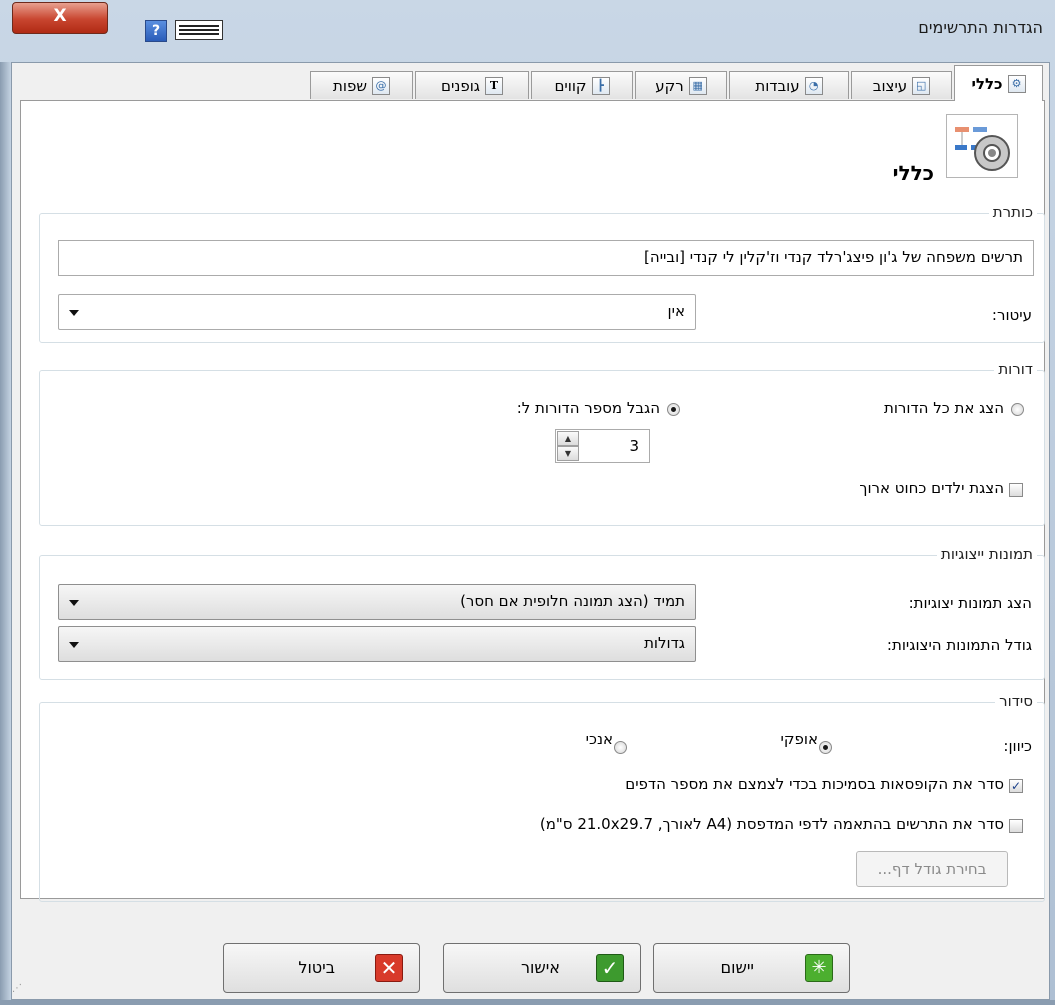  Describe the element at coordinates (1016, 490) in the screenshot. I see `long-line-checkbox` at that location.